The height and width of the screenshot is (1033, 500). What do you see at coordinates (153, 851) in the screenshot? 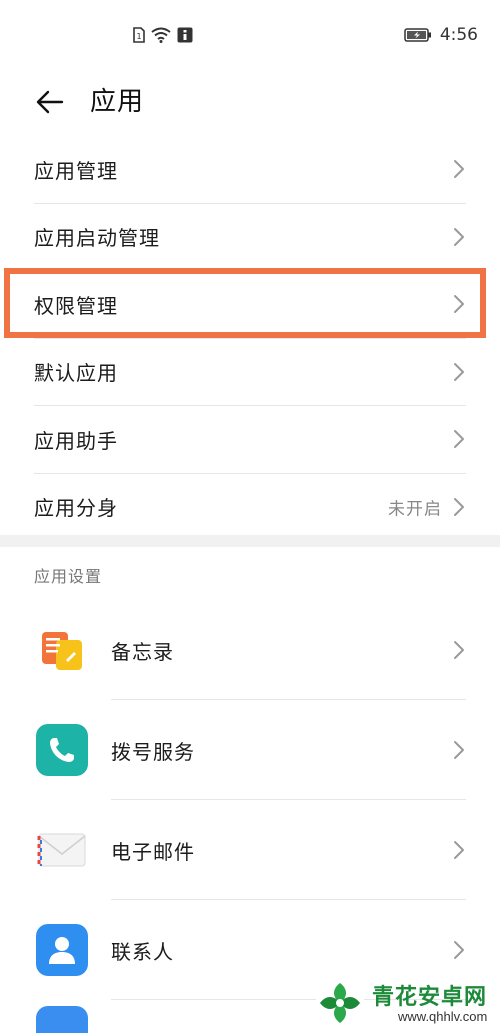
I see `app-item-label: 电子邮件` at bounding box center [153, 851].